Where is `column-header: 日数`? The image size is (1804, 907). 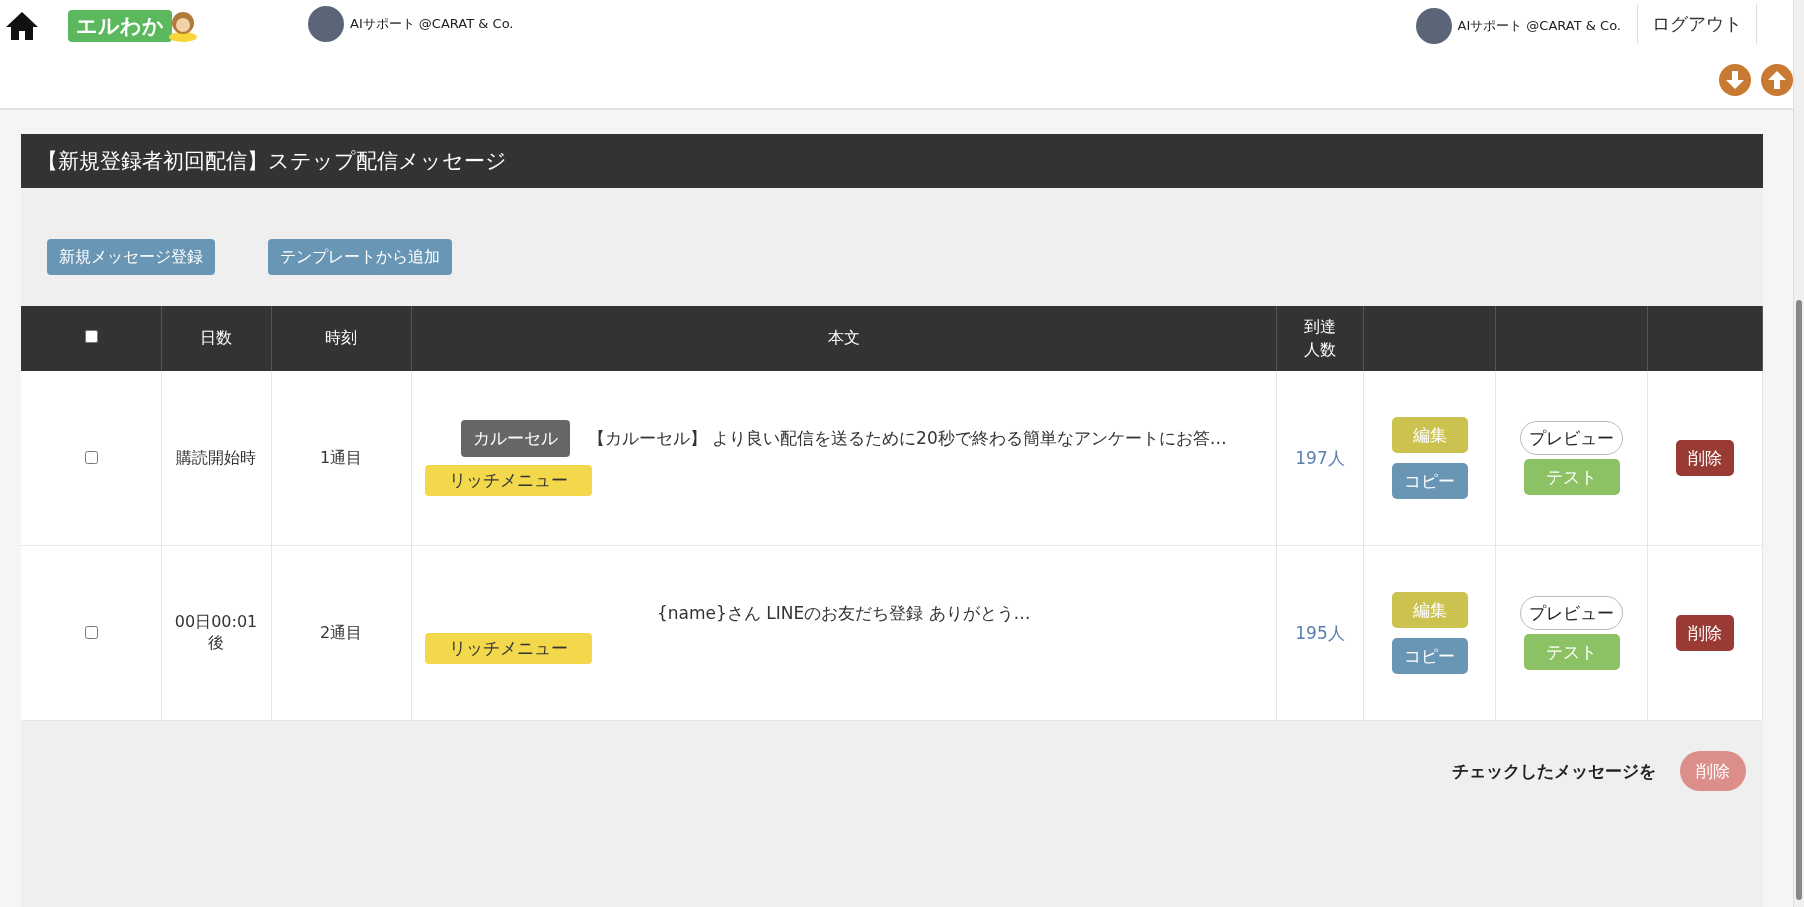
column-header: 日数 is located at coordinates (216, 338).